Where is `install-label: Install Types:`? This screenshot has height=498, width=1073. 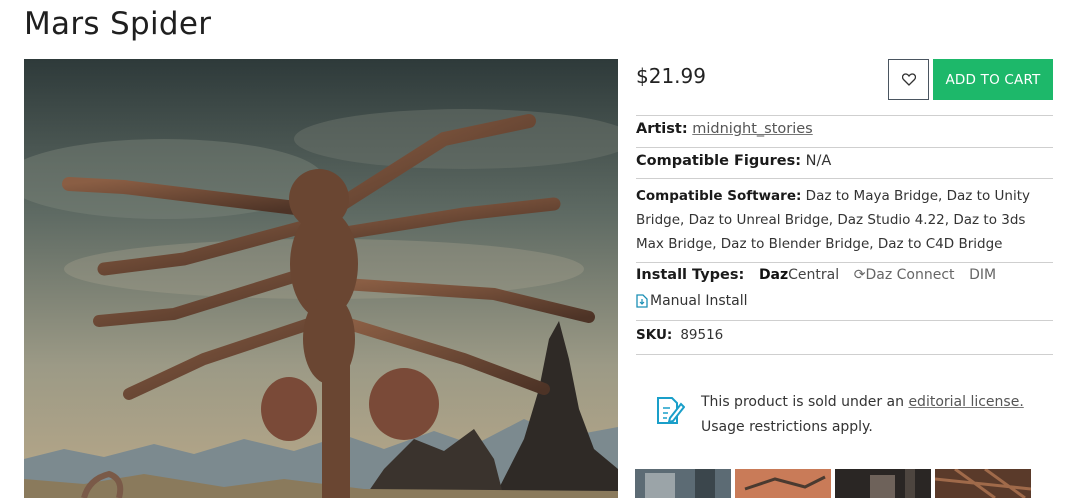
install-label: Install Types: is located at coordinates (690, 275).